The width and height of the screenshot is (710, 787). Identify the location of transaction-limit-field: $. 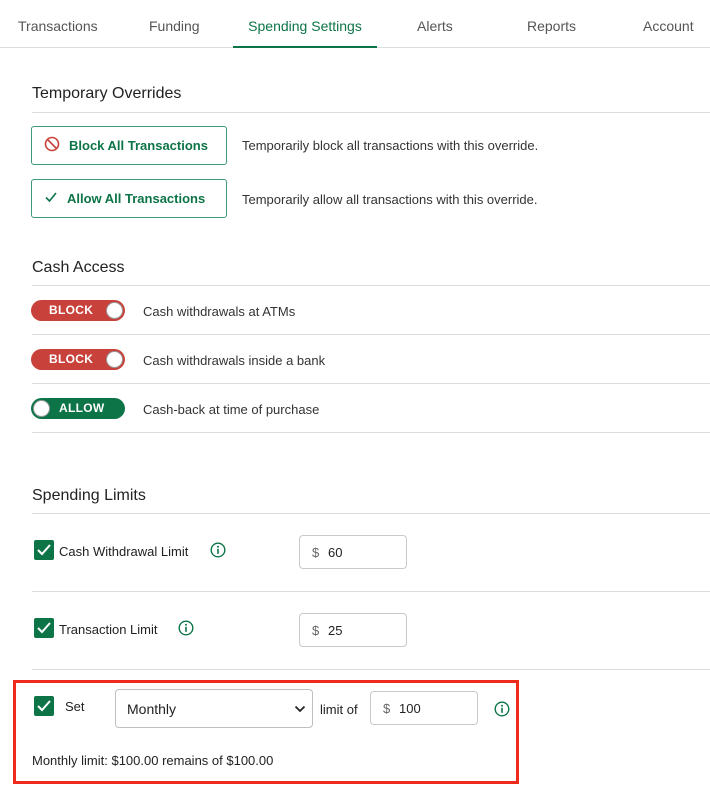
(353, 630).